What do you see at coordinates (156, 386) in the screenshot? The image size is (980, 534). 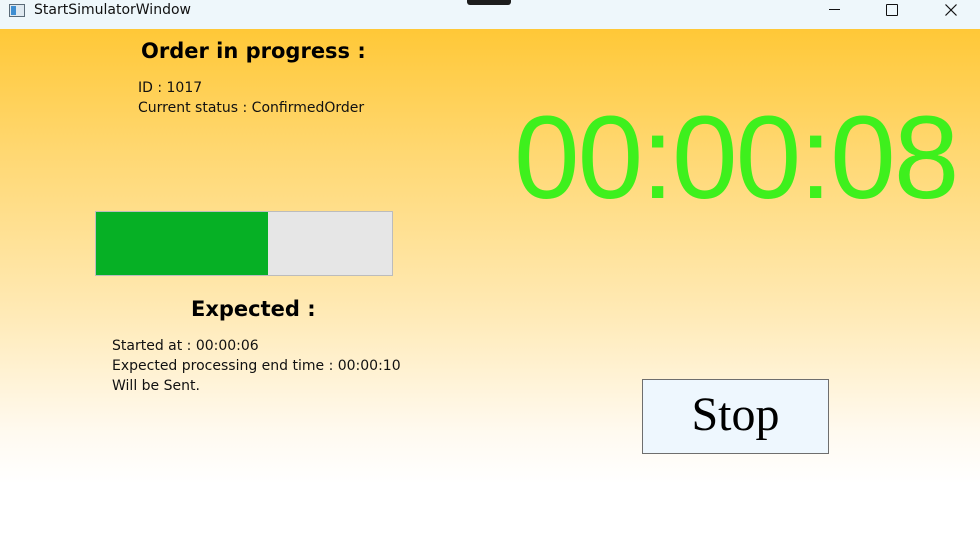 I see `expected-next-status: Will be Sent.` at bounding box center [156, 386].